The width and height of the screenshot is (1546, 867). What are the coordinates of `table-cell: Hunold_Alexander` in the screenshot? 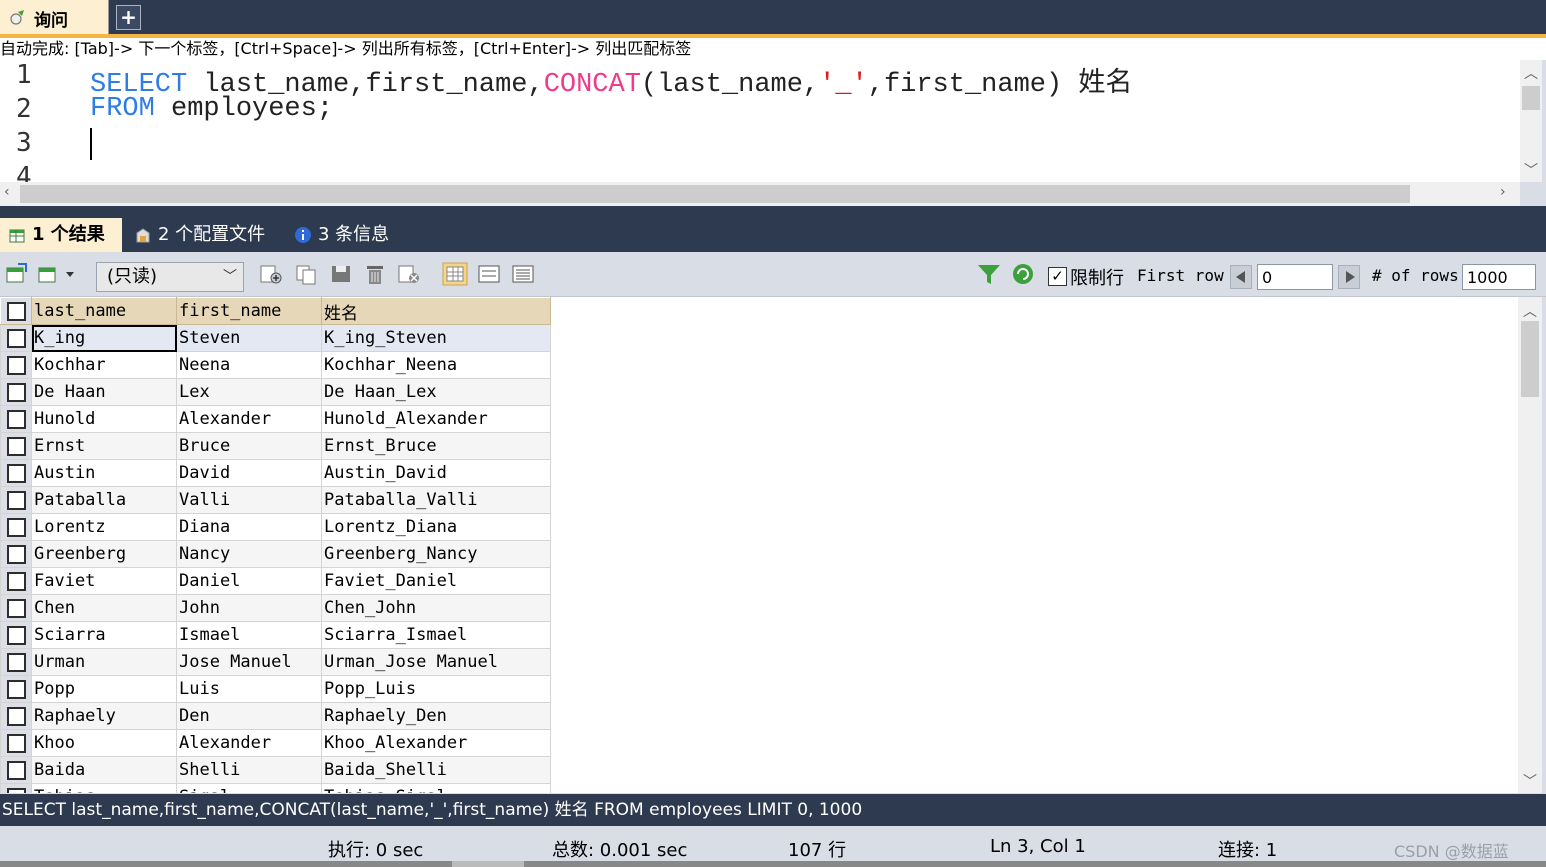 It's located at (436, 419).